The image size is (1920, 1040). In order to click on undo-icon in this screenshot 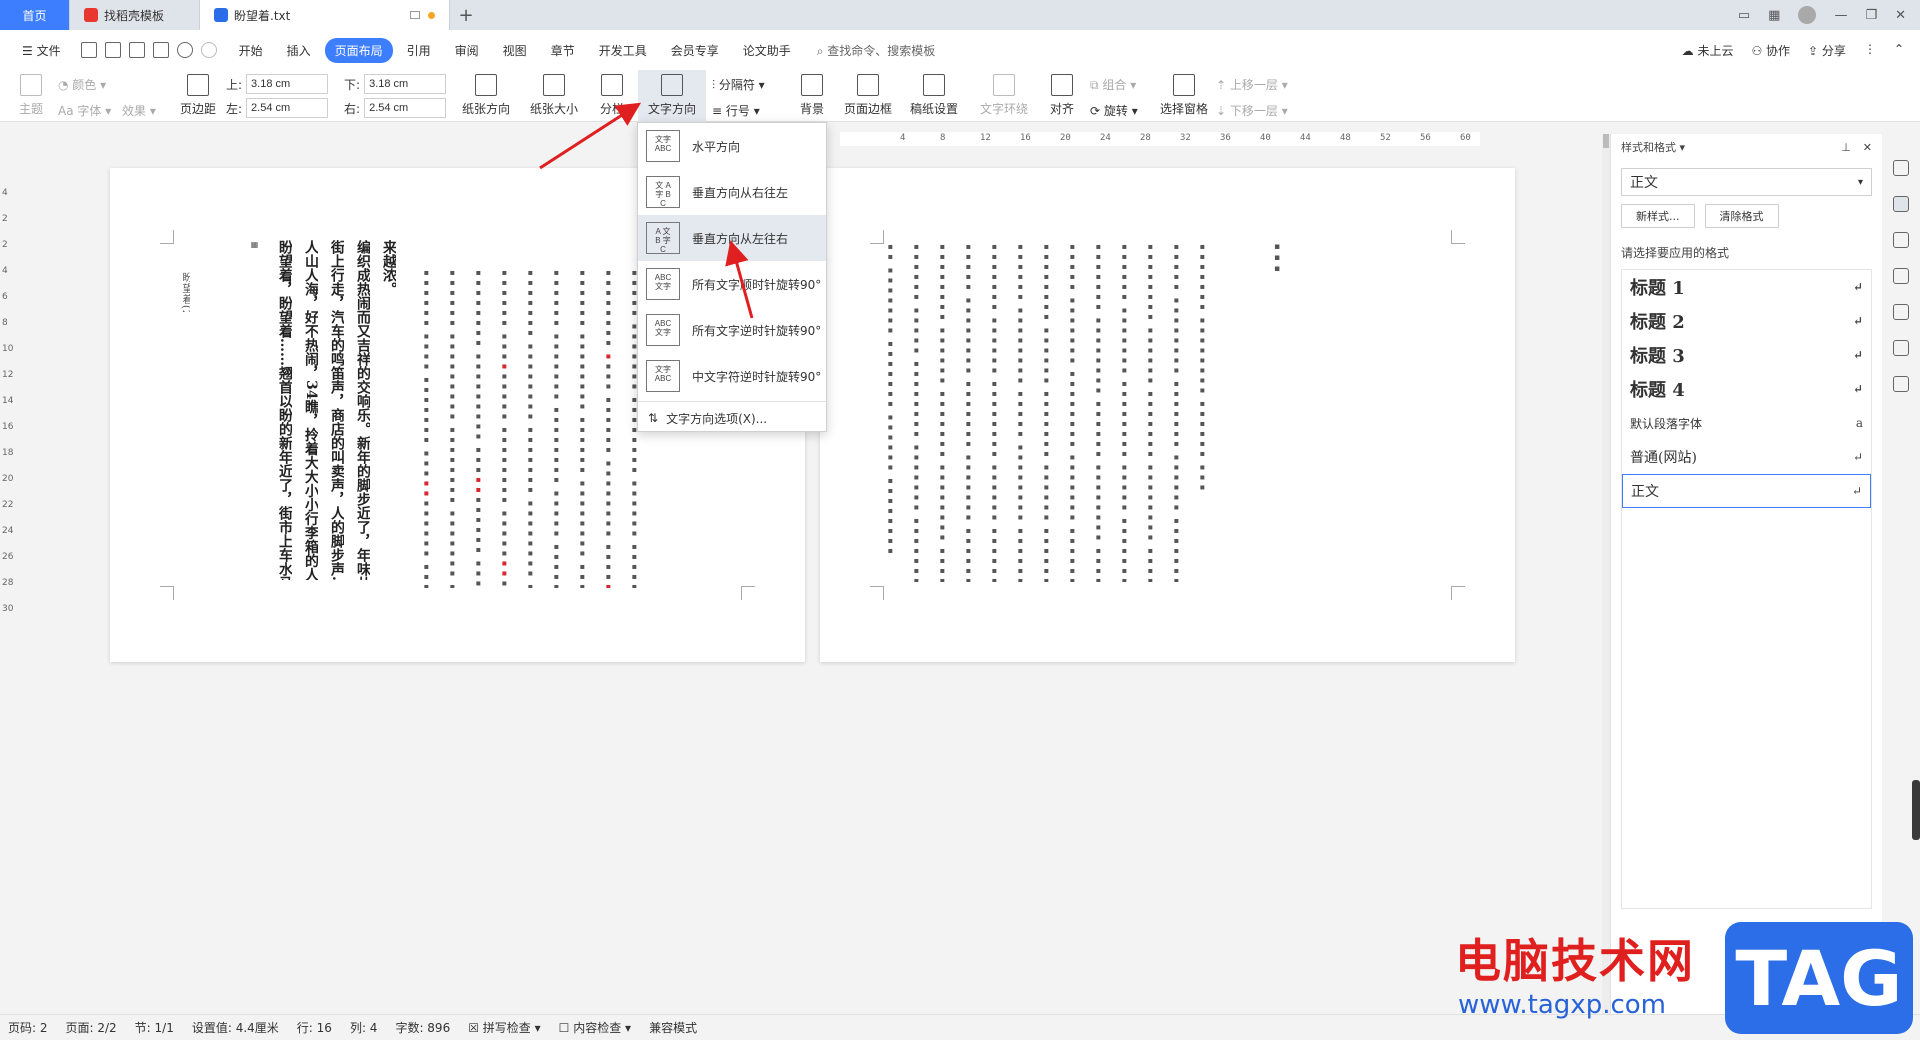, I will do `click(184, 50)`.